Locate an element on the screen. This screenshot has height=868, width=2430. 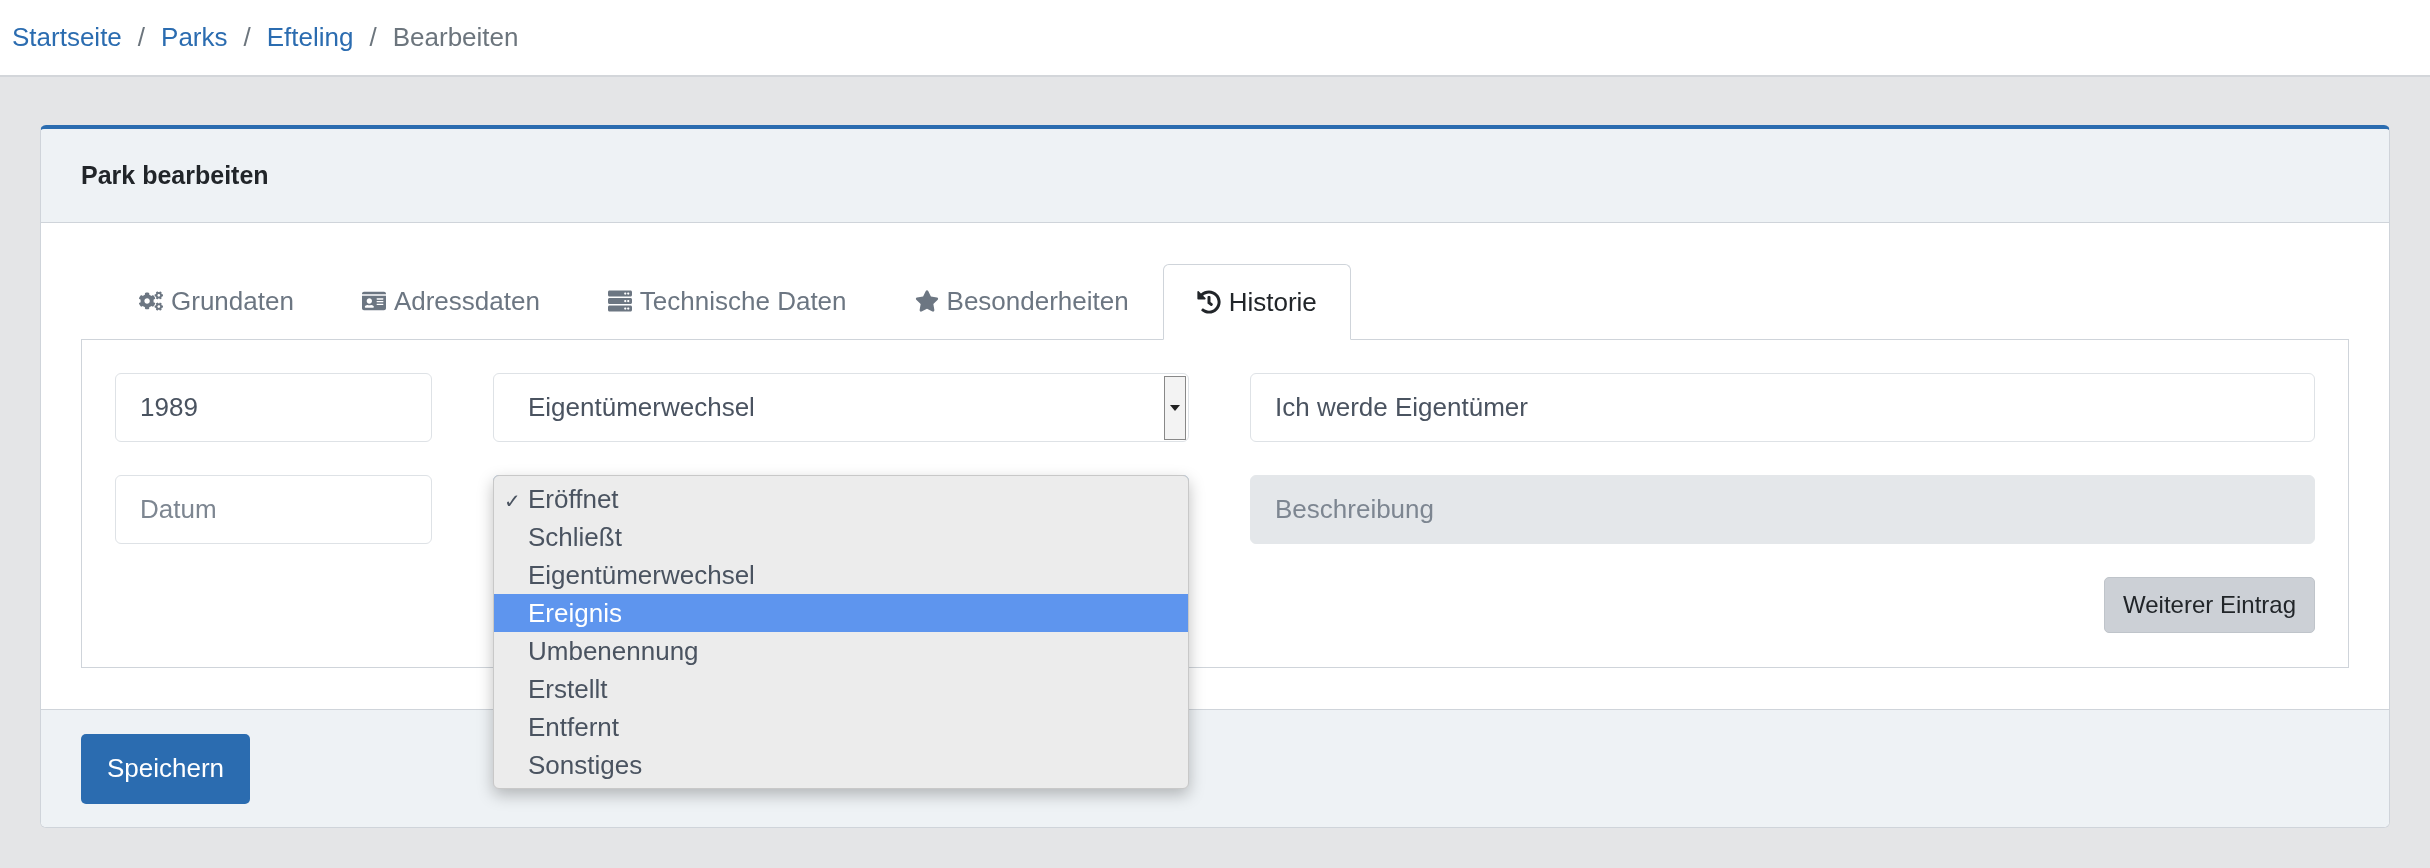
tab: Grundaten is located at coordinates (216, 301).